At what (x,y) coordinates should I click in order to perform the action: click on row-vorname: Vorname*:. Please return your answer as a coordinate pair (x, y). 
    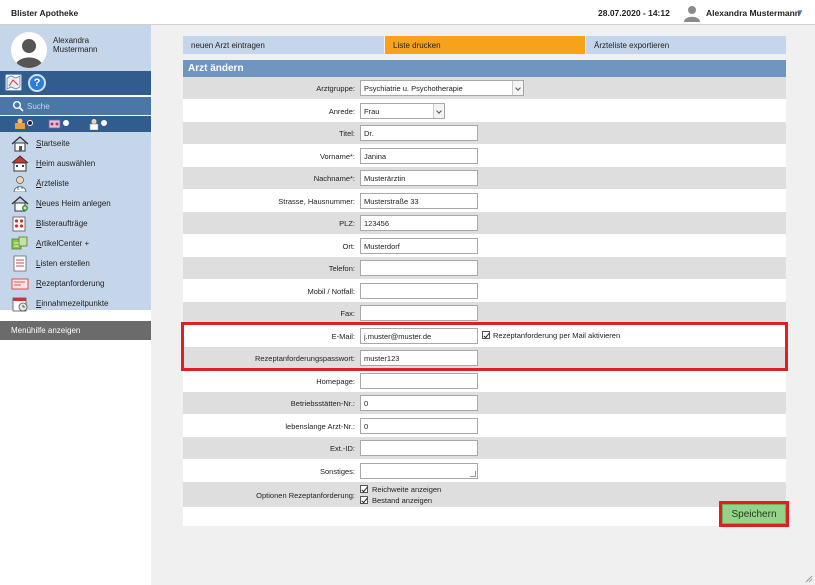
    Looking at the image, I should click on (484, 156).